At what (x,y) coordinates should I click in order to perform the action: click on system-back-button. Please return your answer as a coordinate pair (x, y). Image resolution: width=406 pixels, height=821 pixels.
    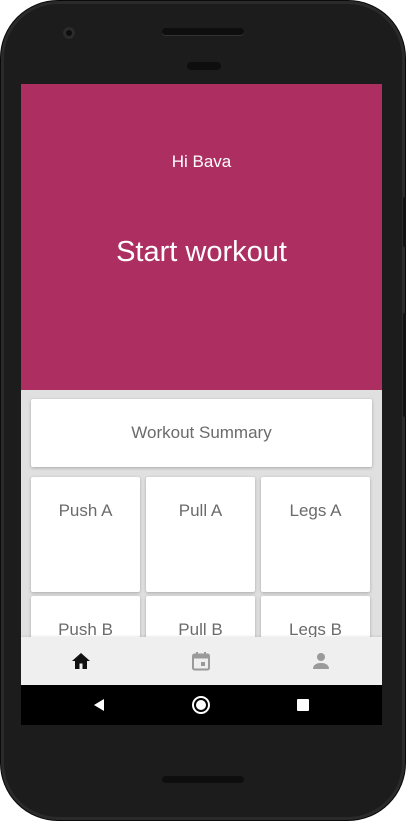
    Looking at the image, I should click on (99, 705).